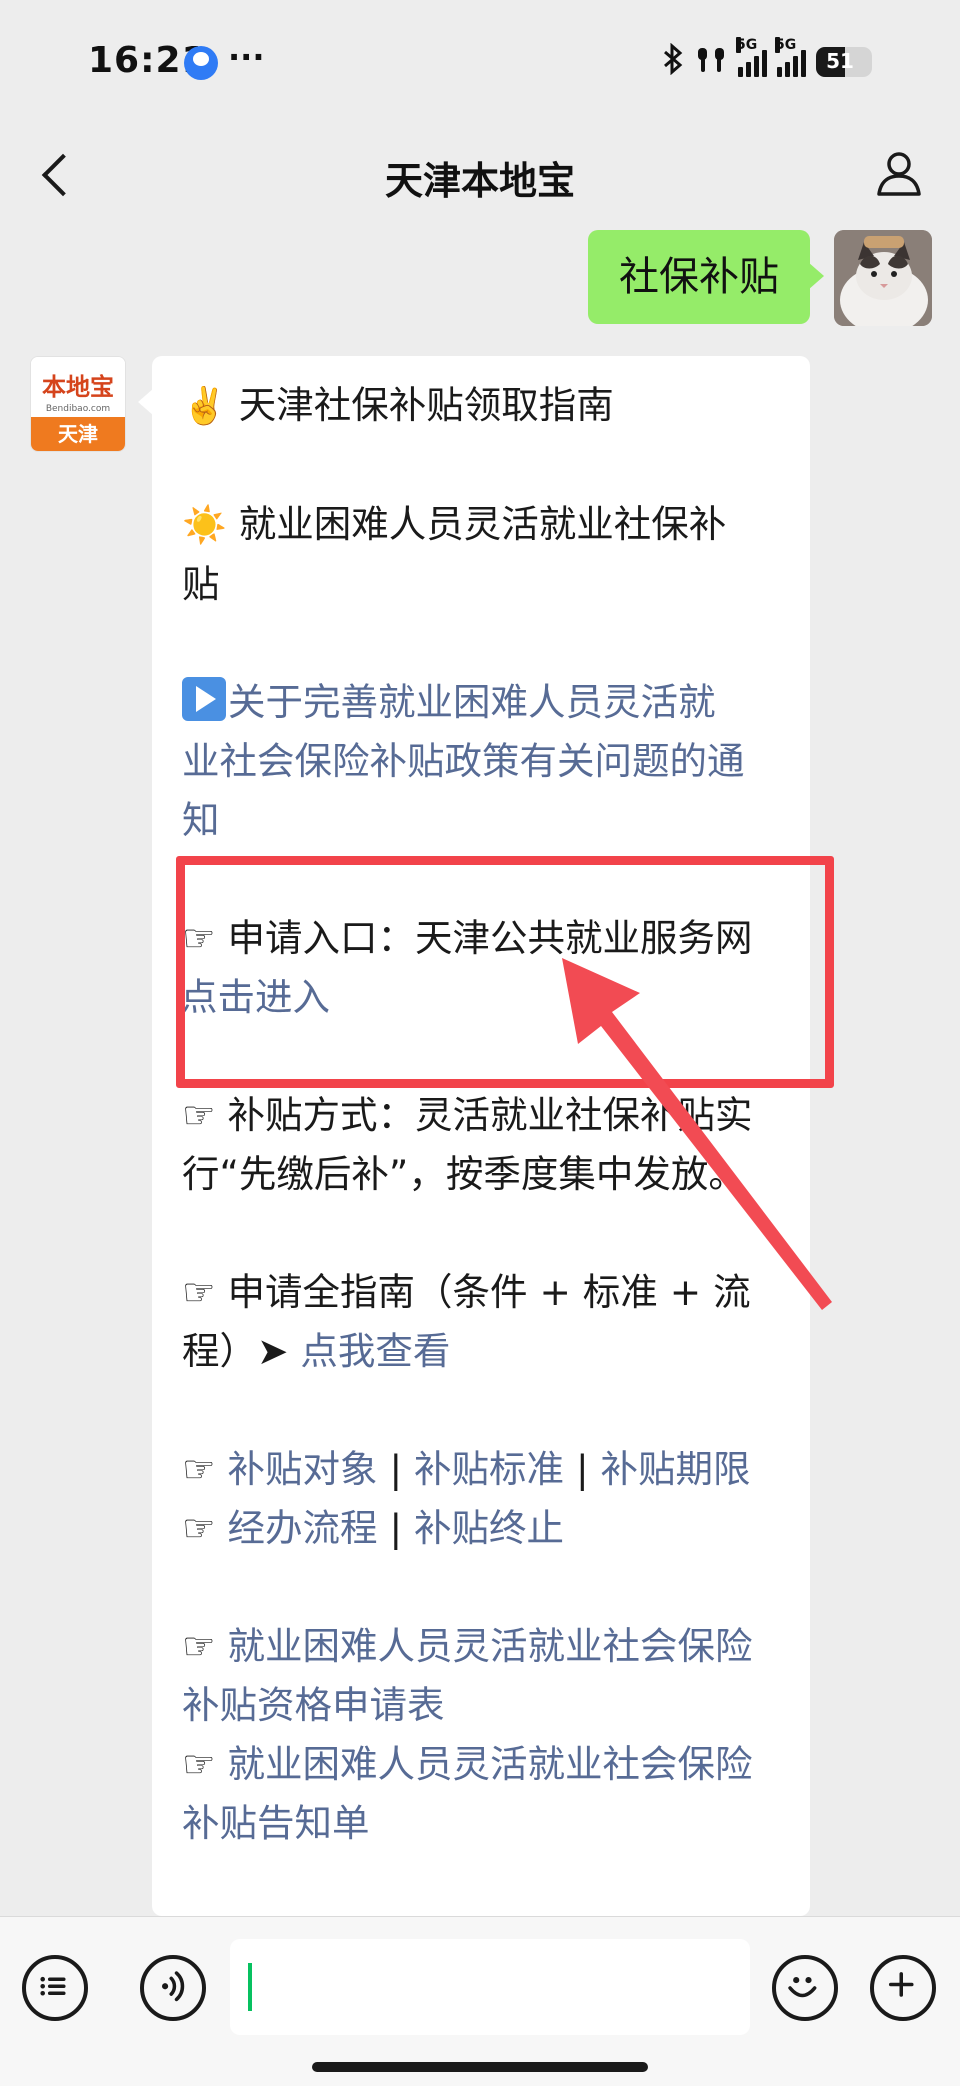  Describe the element at coordinates (246, 57) in the screenshot. I see `more-notifications-indicator: ···` at that location.